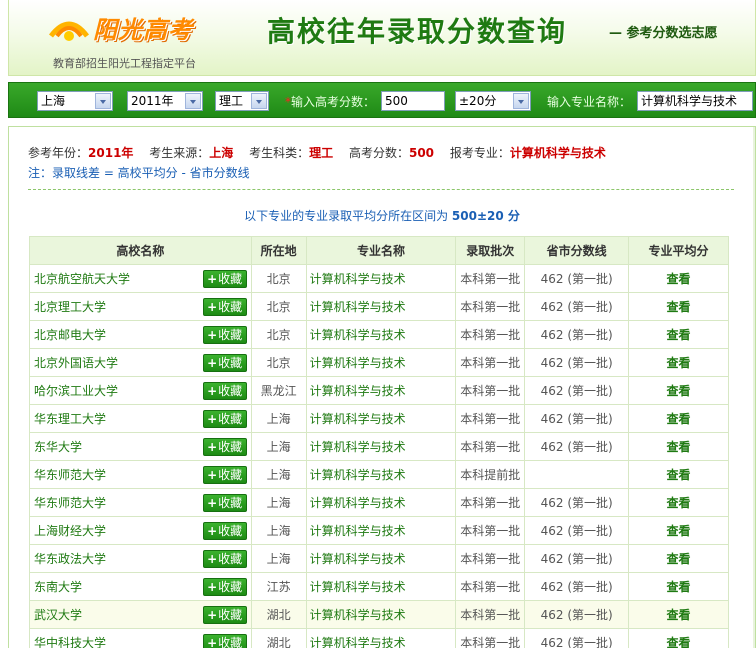 The image size is (756, 648). What do you see at coordinates (478, 101) in the screenshot?
I see `range-select-value: ±20分` at bounding box center [478, 101].